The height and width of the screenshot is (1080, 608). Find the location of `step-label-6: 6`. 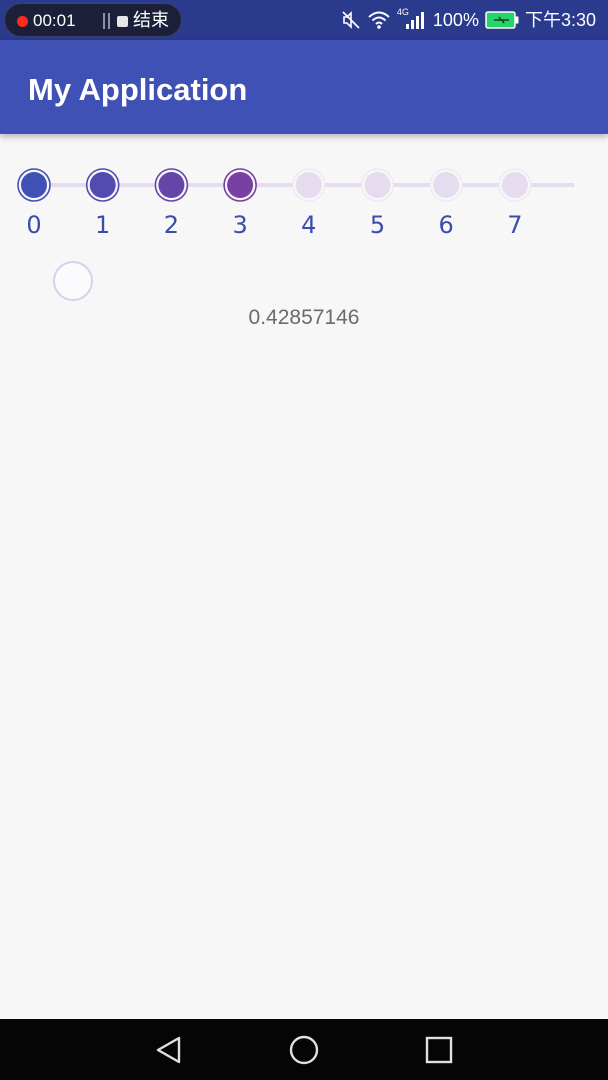

step-label-6: 6 is located at coordinates (446, 225).